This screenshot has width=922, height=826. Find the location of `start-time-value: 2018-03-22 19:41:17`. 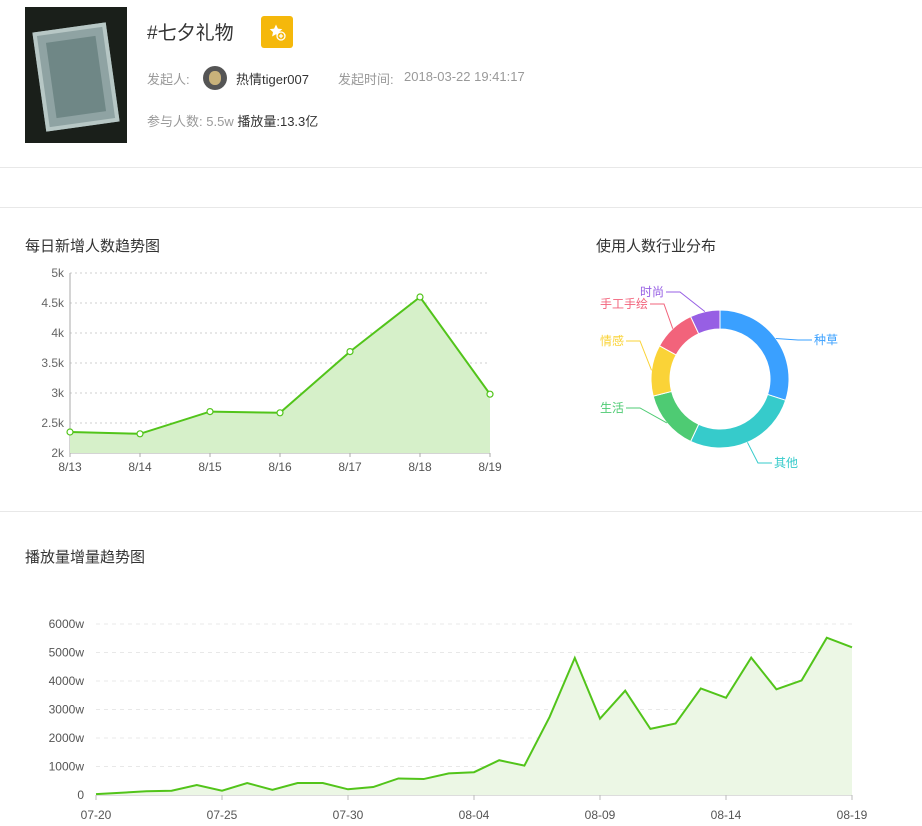

start-time-value: 2018-03-22 19:41:17 is located at coordinates (464, 76).